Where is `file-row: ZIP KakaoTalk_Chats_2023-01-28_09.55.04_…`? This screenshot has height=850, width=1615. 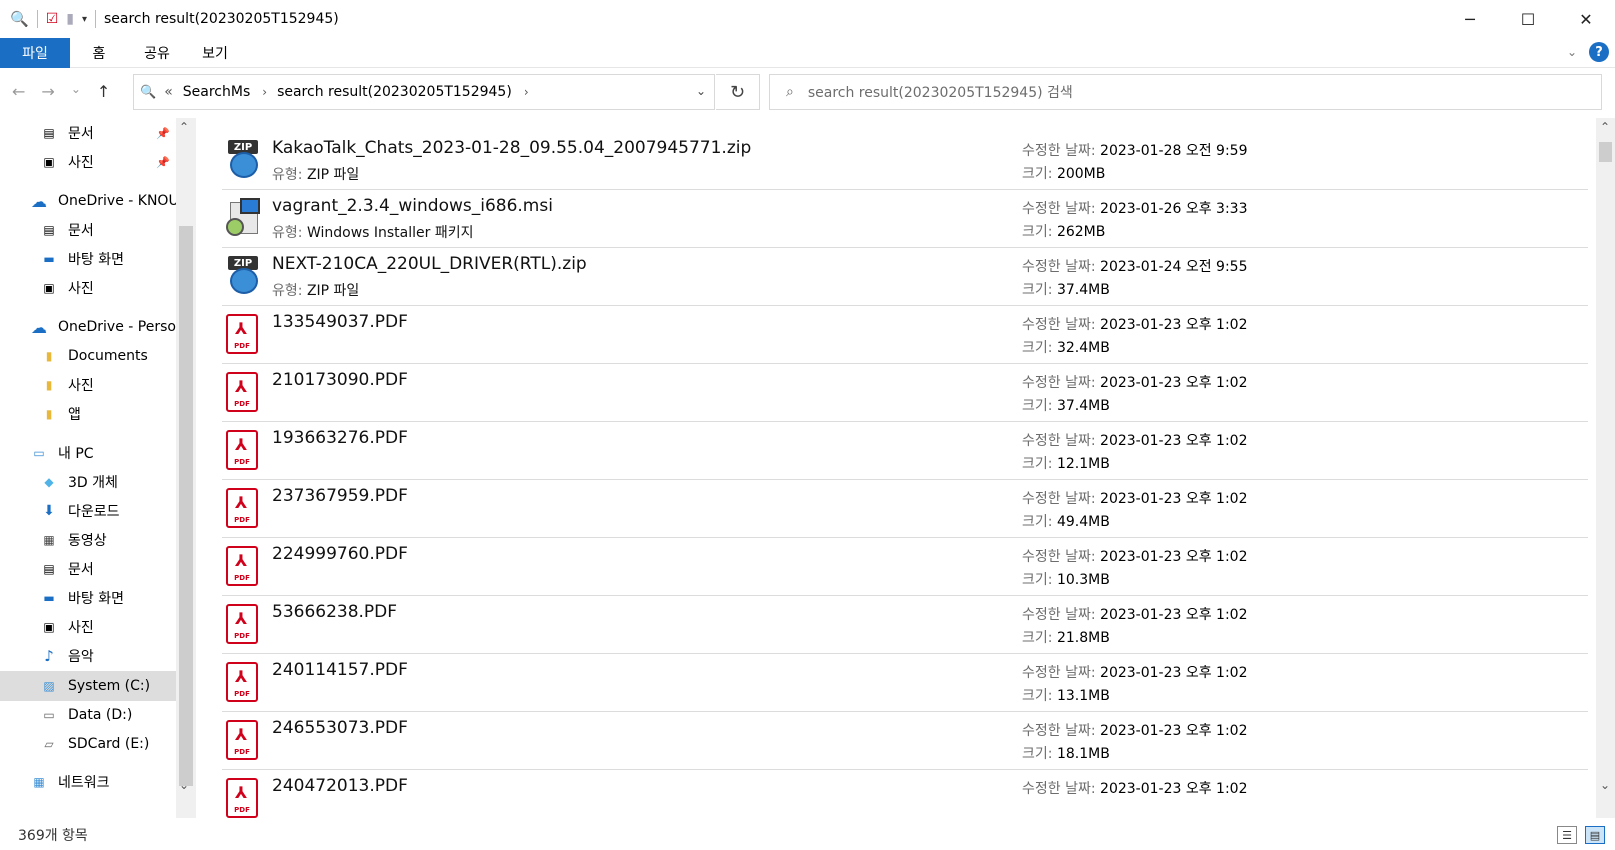 file-row: ZIP KakaoTalk_Chats_2023-01-28_09.55.04_… is located at coordinates (905, 160).